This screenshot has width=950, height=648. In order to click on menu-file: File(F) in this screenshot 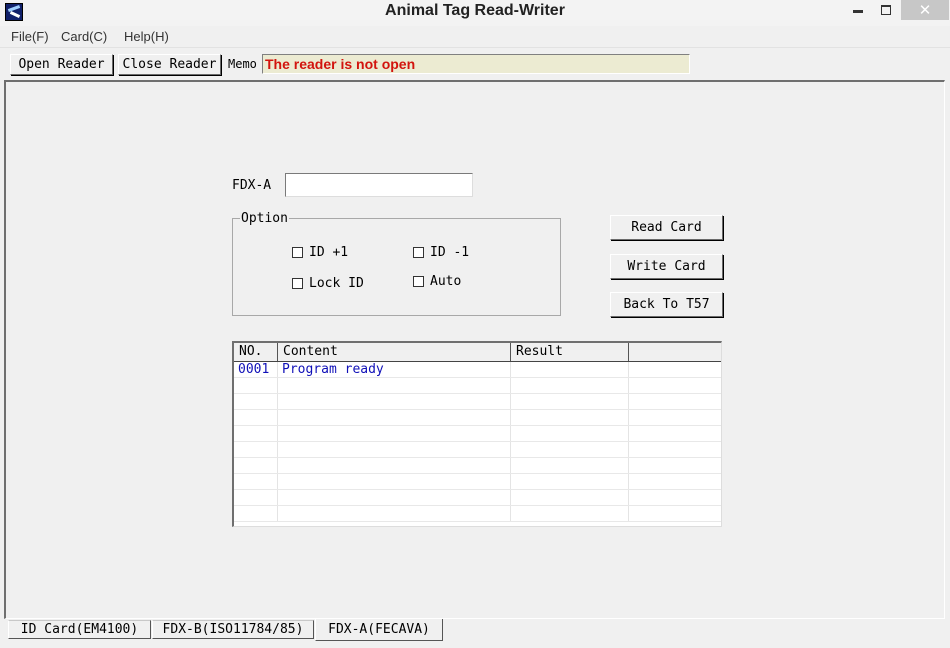, I will do `click(30, 36)`.